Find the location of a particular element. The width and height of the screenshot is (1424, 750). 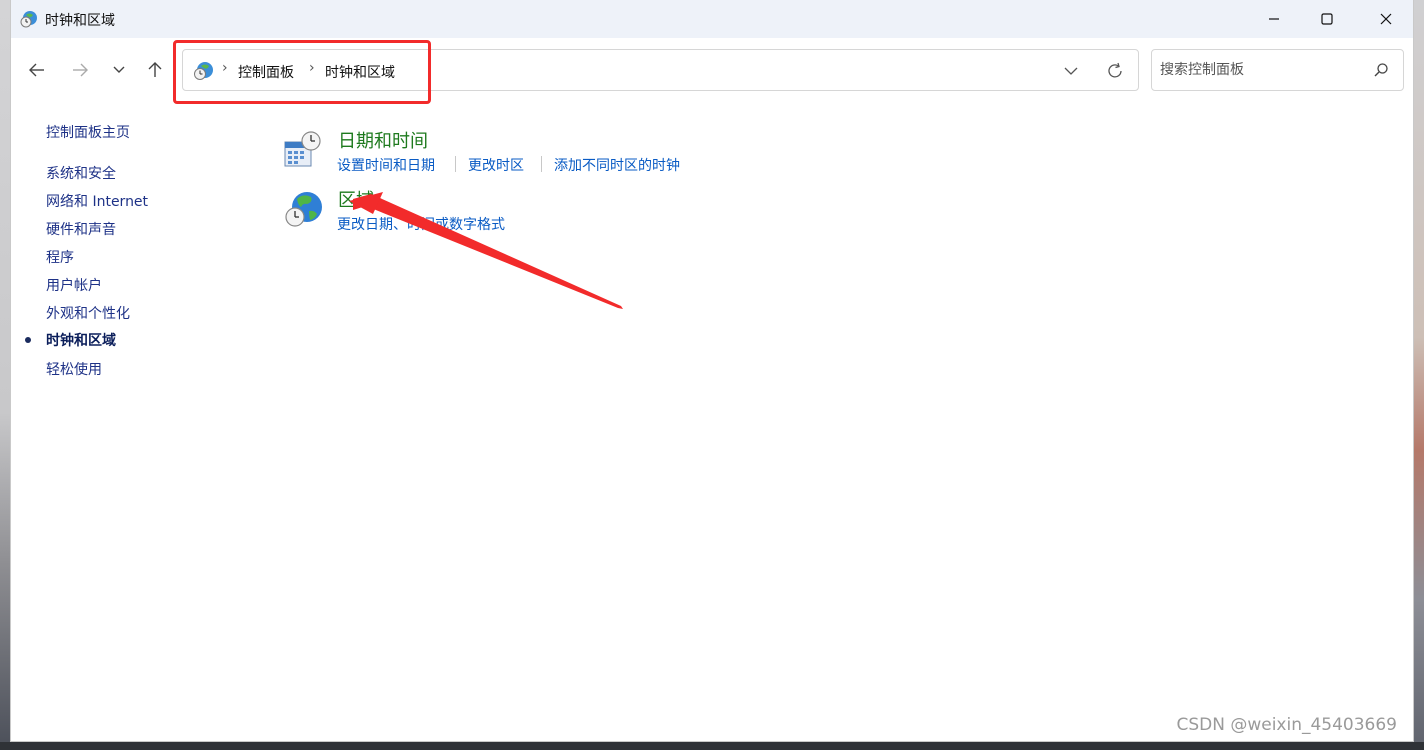

up-button is located at coordinates (155, 70).